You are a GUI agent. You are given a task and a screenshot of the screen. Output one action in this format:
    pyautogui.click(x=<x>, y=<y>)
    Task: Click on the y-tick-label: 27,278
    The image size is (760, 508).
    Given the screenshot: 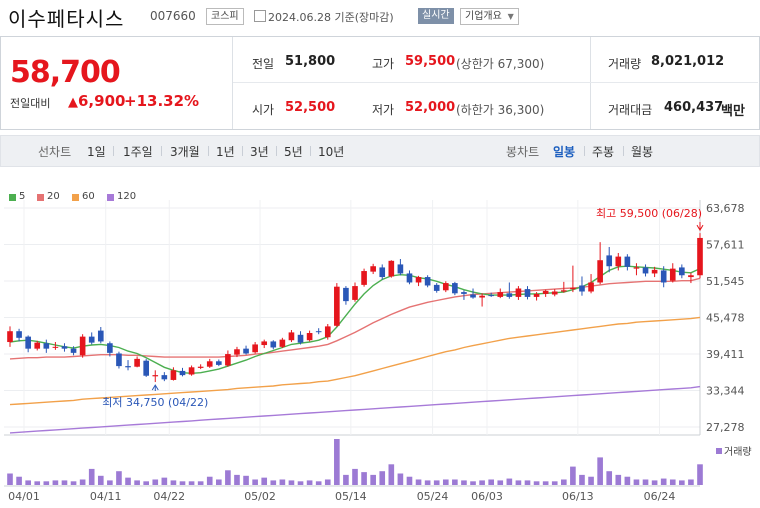 What is the action you would take?
    pyautogui.click(x=725, y=427)
    